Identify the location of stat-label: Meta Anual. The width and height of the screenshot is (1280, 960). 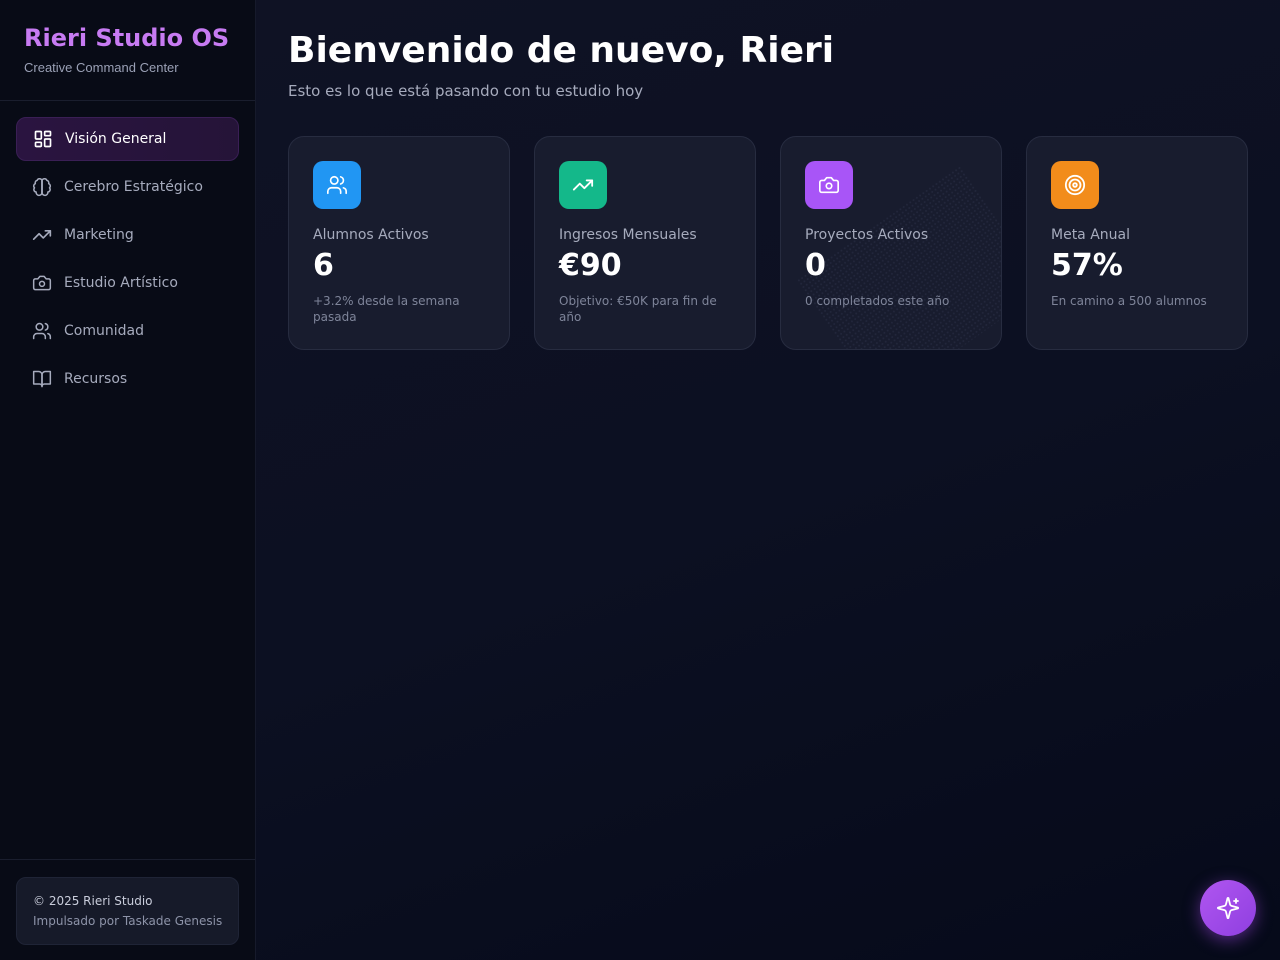
(1091, 235).